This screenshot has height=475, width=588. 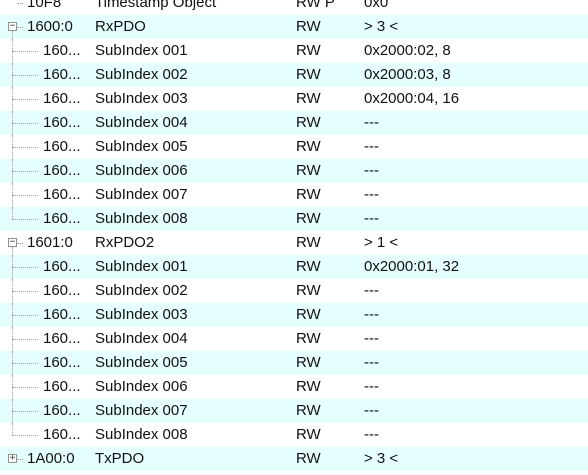 What do you see at coordinates (294, 267) in the screenshot?
I see `tree-subitem-row: 160... SubIndex 001 RW 0x2000:01, 32` at bounding box center [294, 267].